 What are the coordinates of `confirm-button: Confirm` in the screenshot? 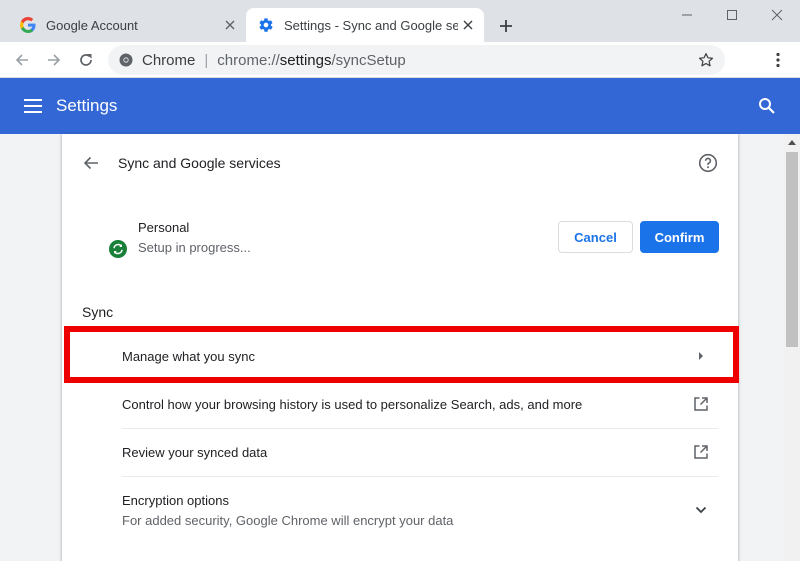 It's located at (679, 237).